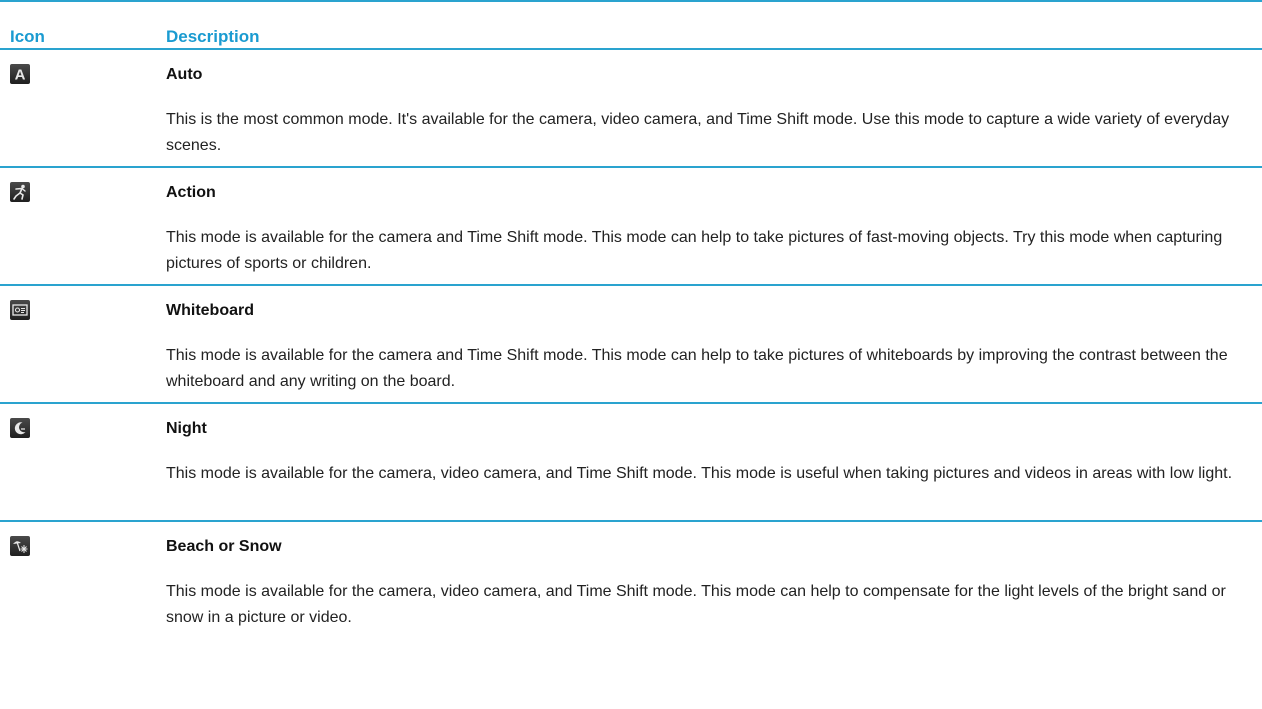  I want to click on column-header-icon: Icon, so click(27, 36).